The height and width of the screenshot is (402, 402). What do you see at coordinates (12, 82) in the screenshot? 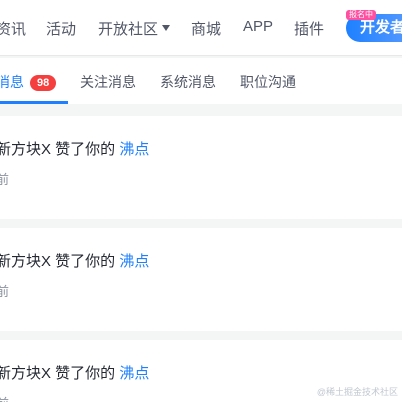
I see `tab-messages-label: 消息` at bounding box center [12, 82].